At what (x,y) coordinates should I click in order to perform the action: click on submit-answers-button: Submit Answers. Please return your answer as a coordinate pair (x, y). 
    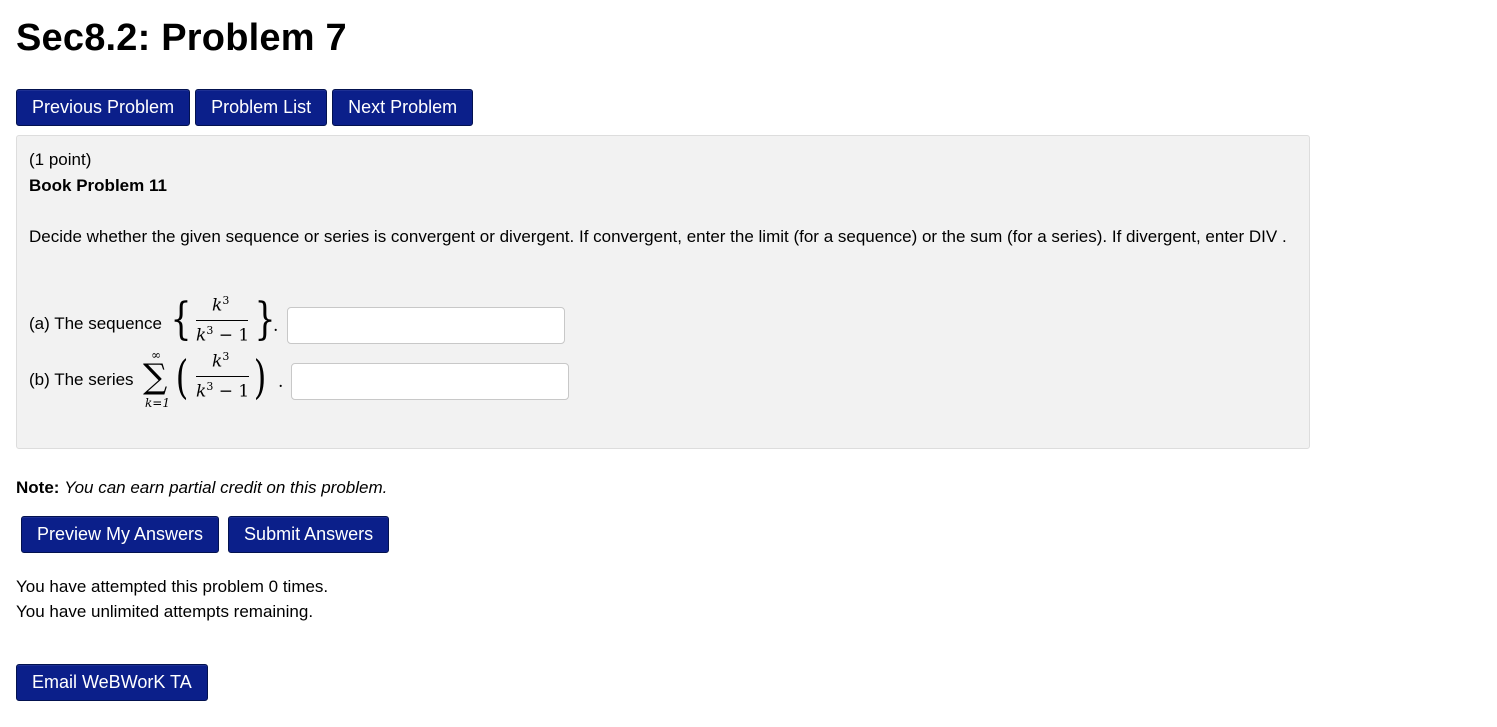
    Looking at the image, I should click on (309, 534).